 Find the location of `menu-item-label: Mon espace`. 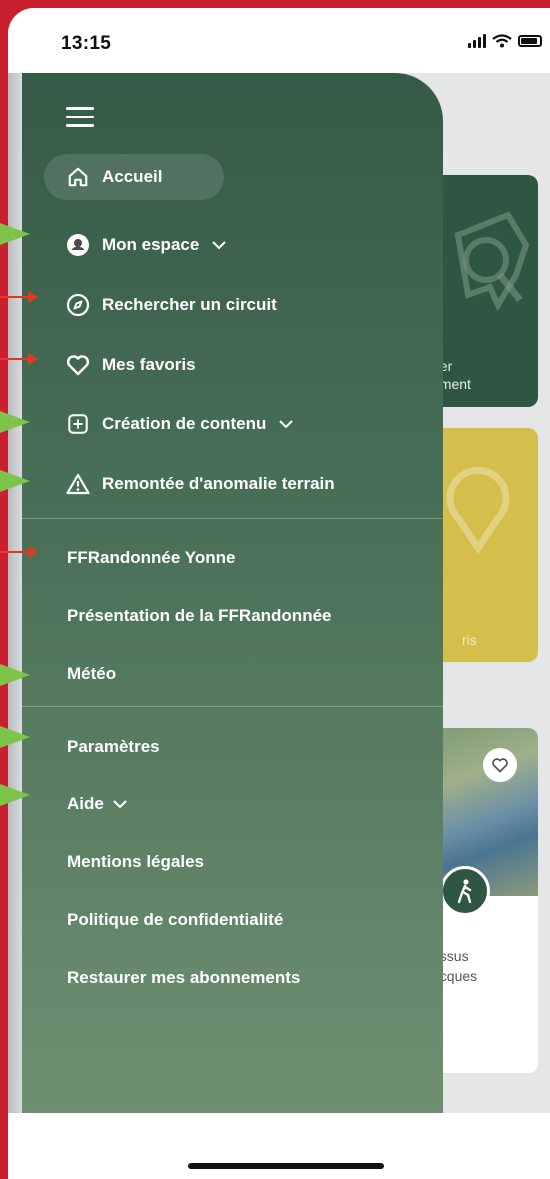

menu-item-label: Mon espace is located at coordinates (151, 244).